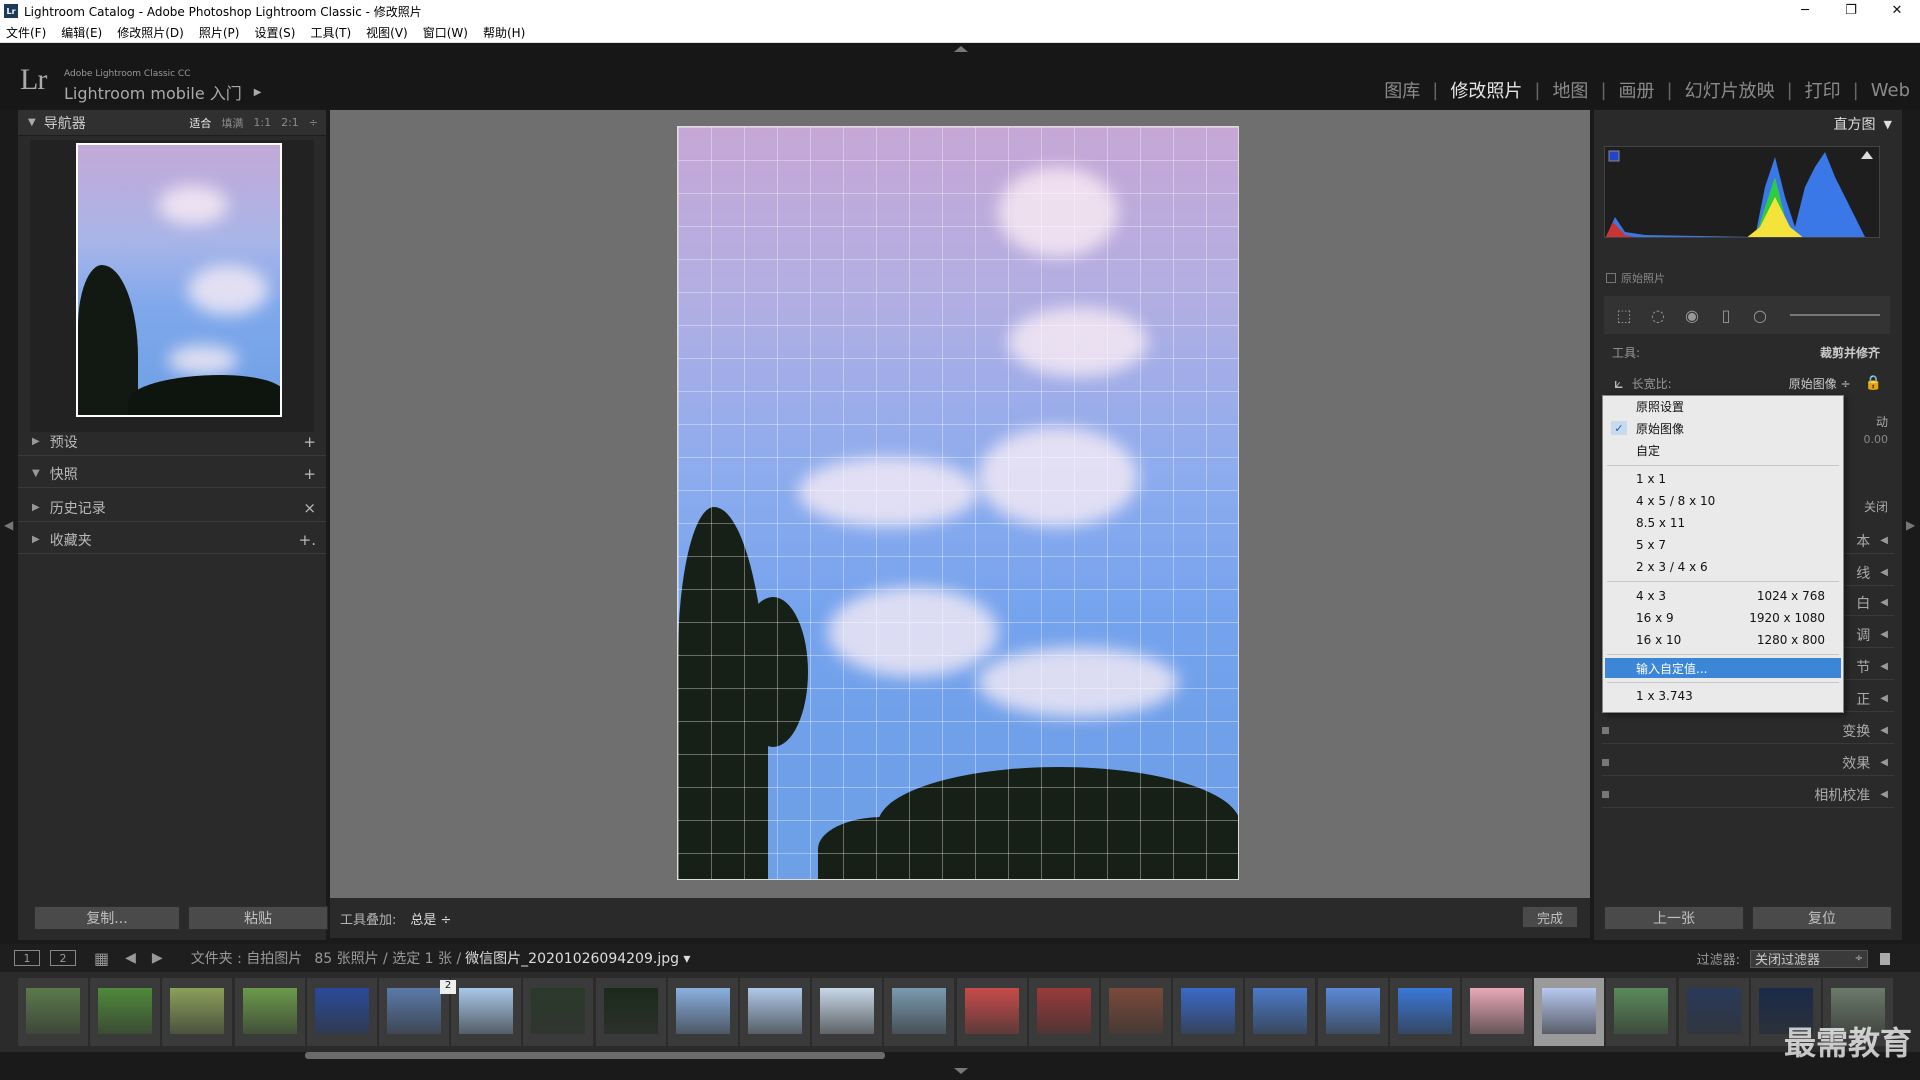  I want to click on module-map: 地图, so click(1570, 90).